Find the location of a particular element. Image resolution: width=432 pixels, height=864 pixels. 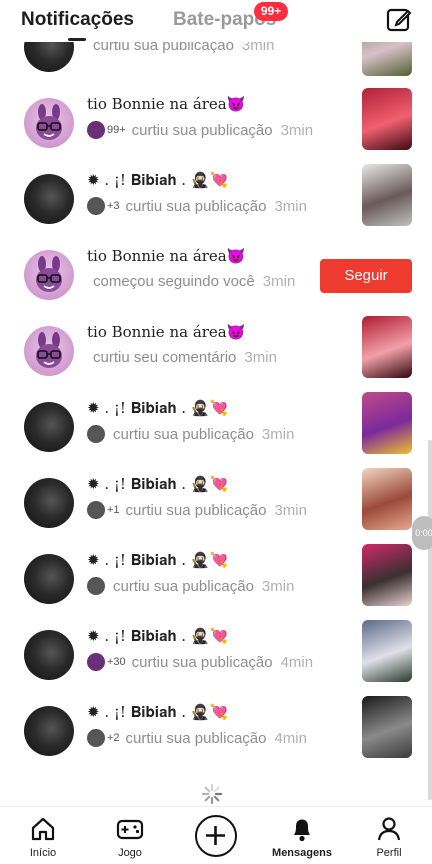

nav-game: Jogo is located at coordinates (130, 837).